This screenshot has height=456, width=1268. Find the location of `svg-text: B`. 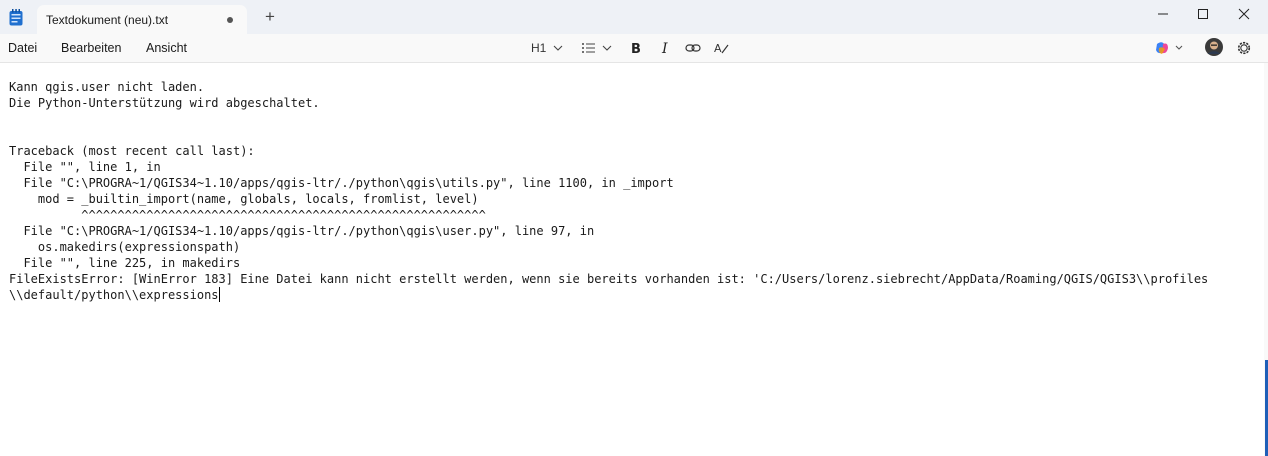

svg-text: B is located at coordinates (636, 49).